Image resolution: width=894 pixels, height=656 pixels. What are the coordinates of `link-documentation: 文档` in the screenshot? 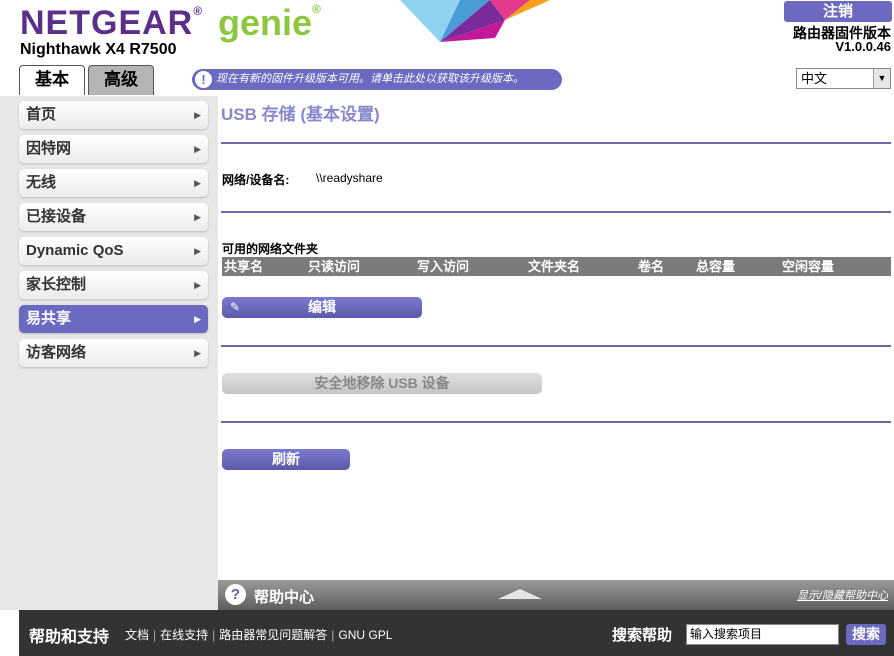 It's located at (137, 635).